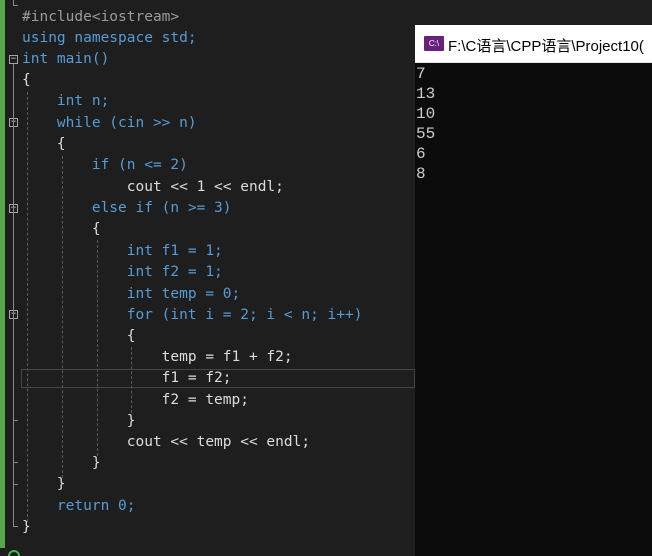  I want to click on status-indicator-icon, so click(14, 553).